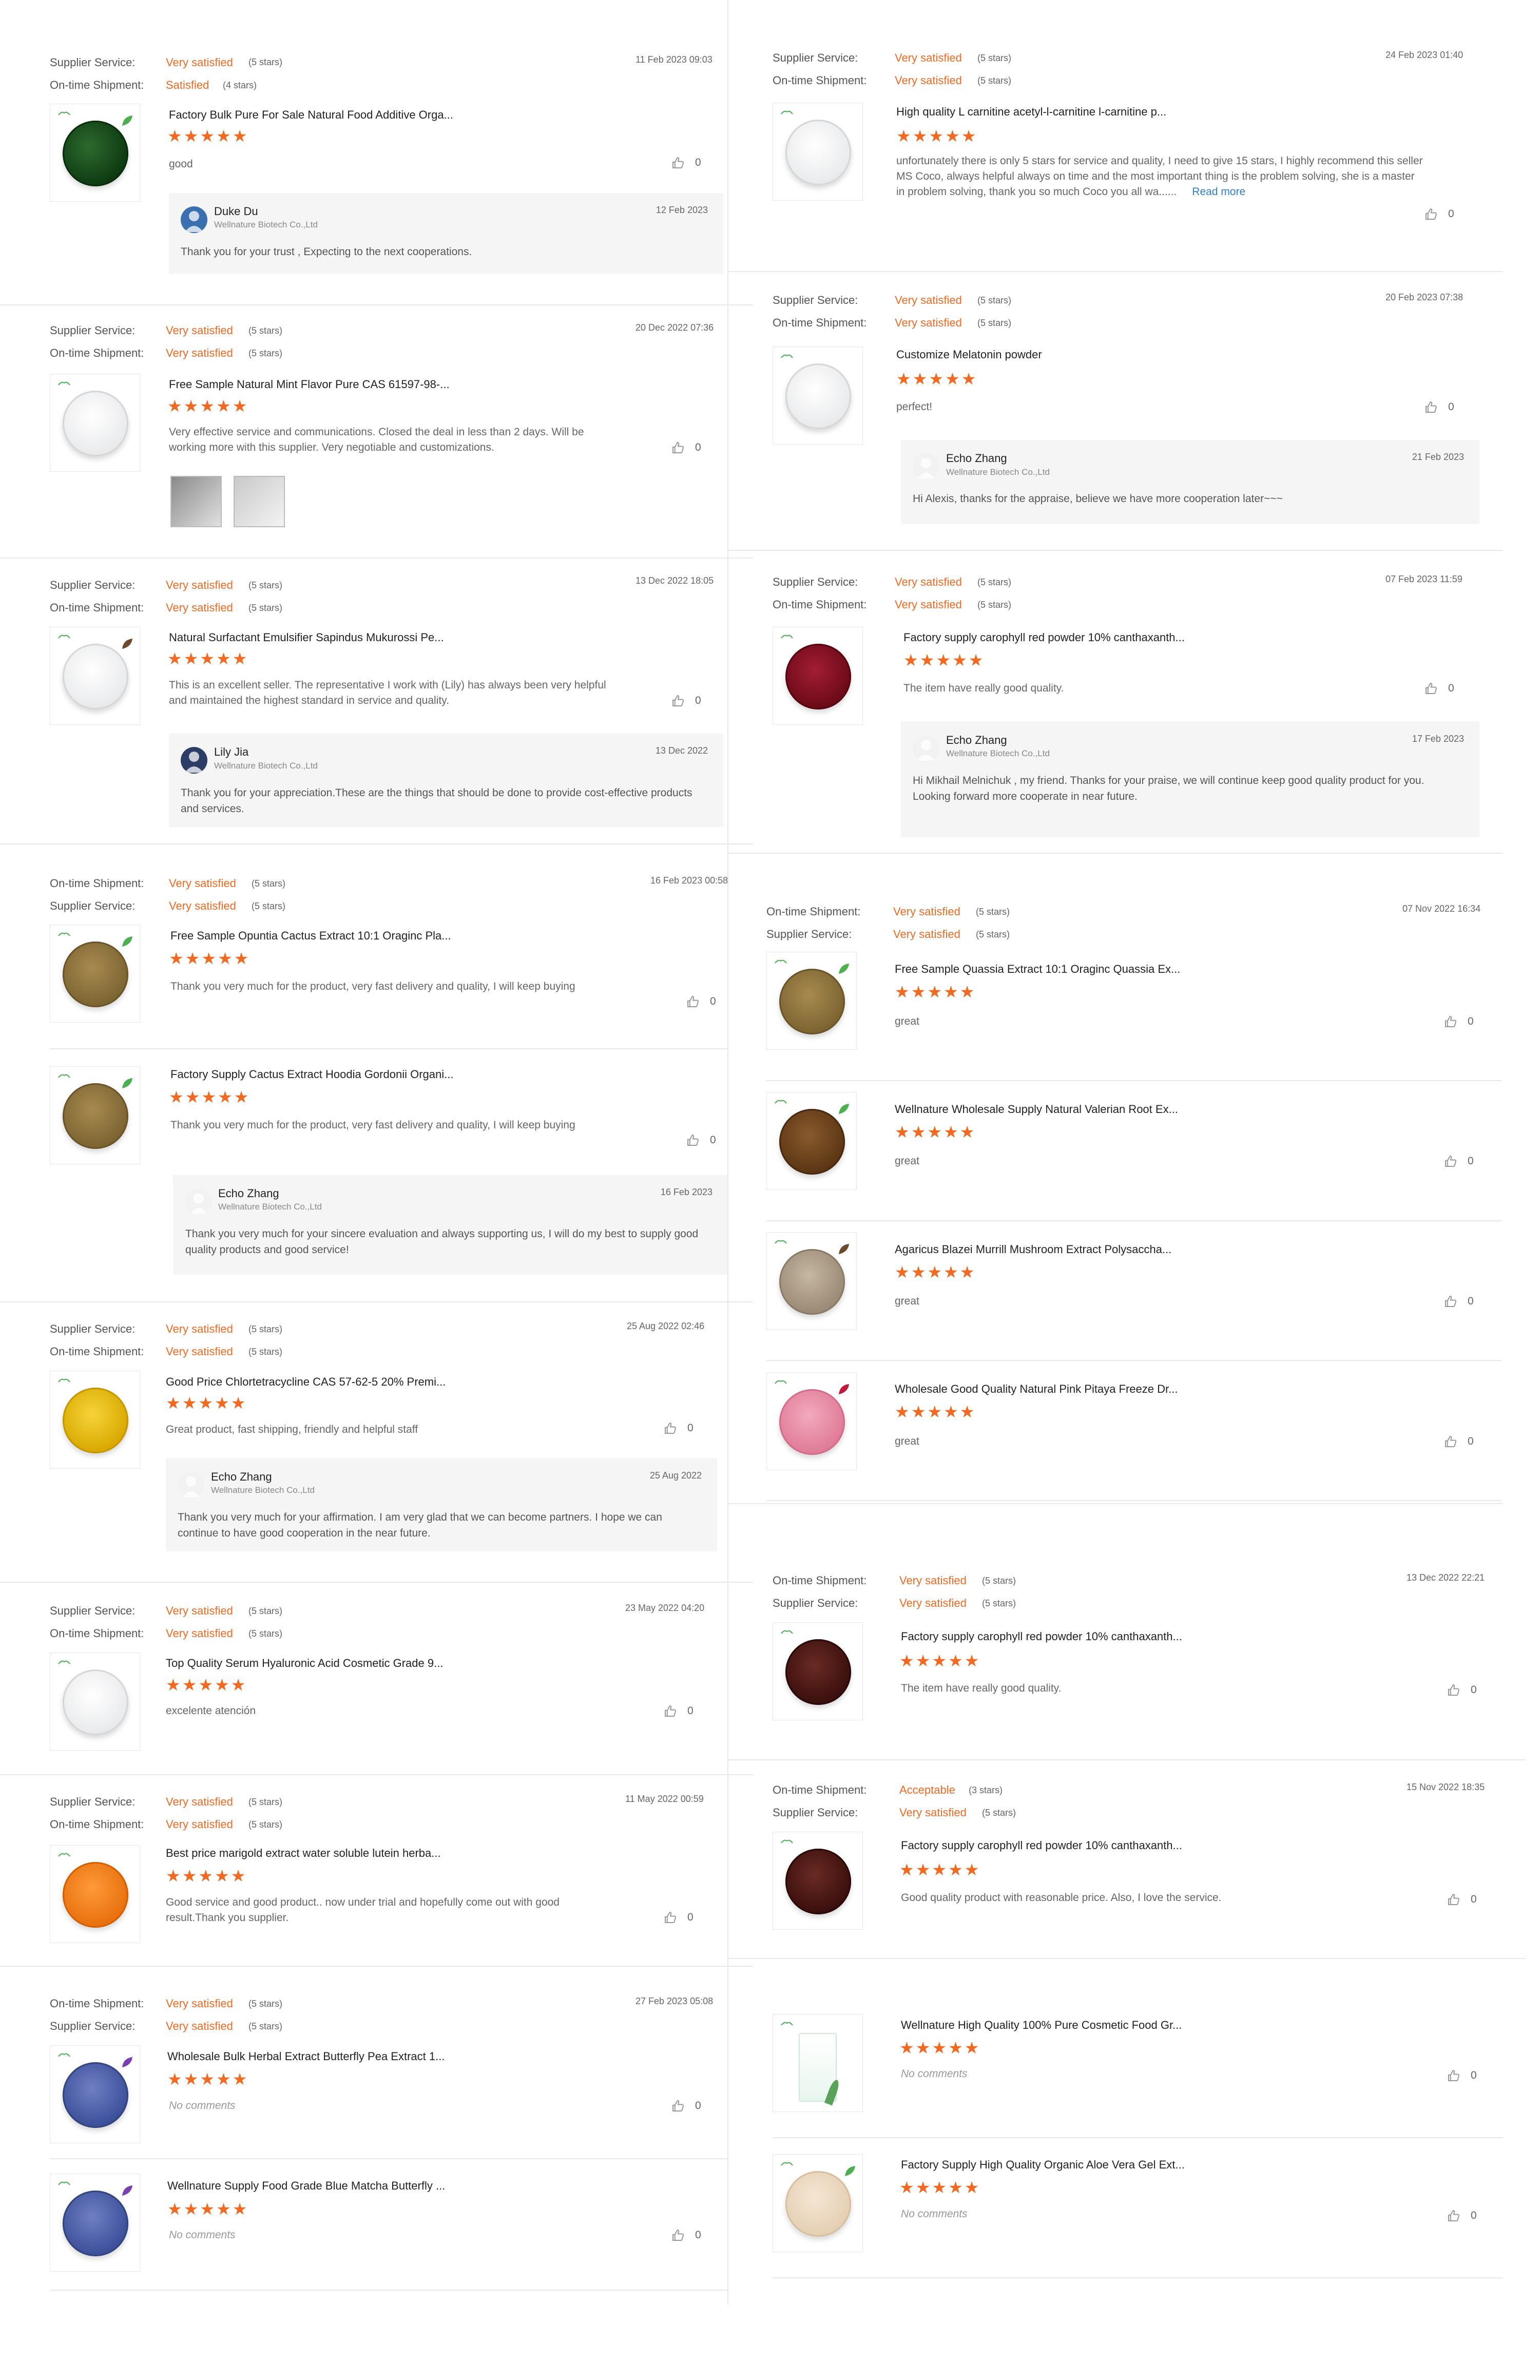  What do you see at coordinates (698, 2235) in the screenshot?
I see `like-count: 0` at bounding box center [698, 2235].